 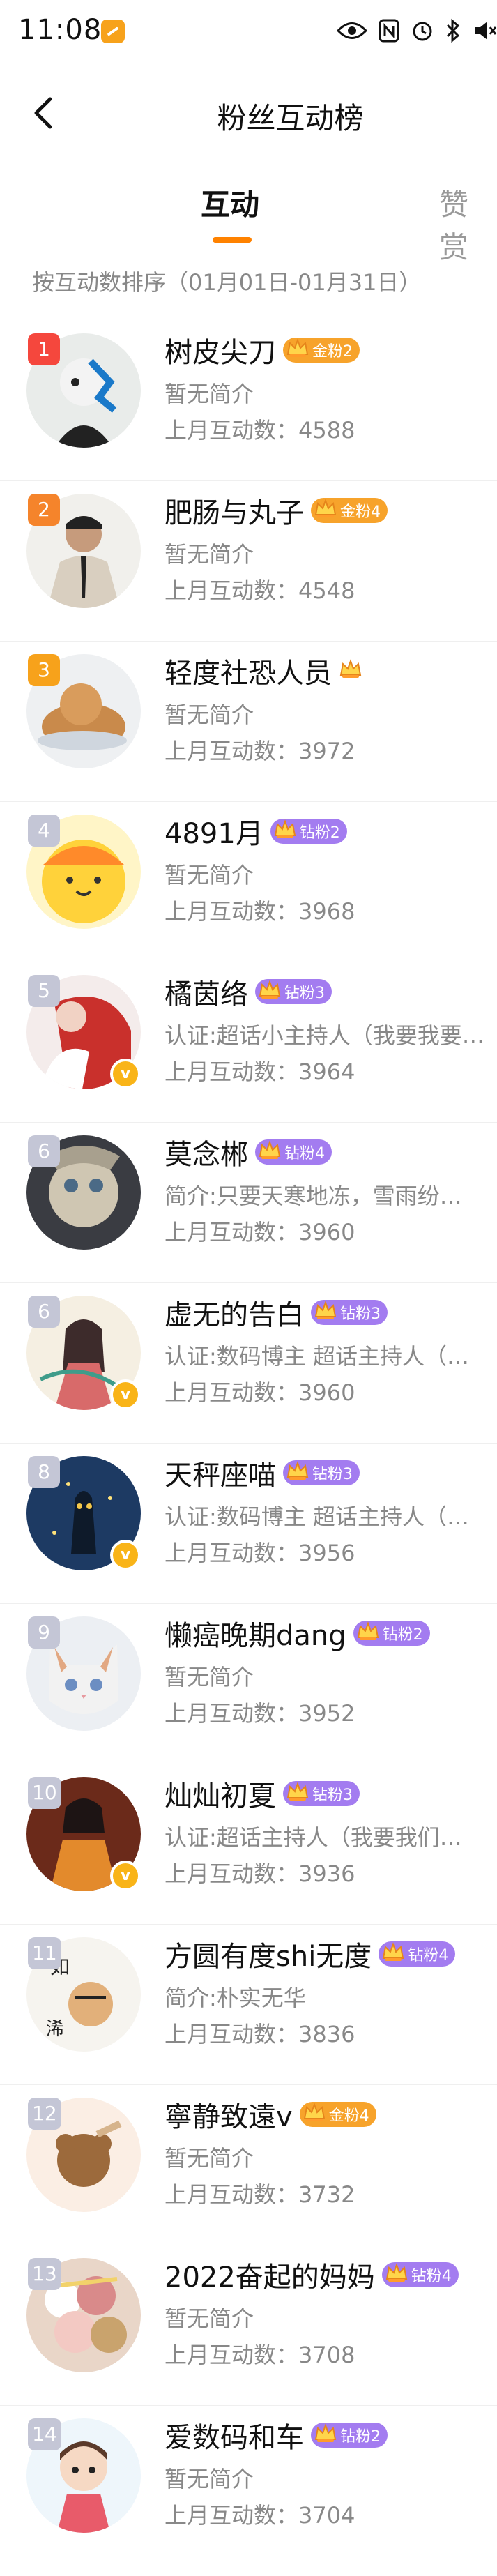 What do you see at coordinates (270, 2275) in the screenshot?
I see `fan-name: 2022奋起的妈妈` at bounding box center [270, 2275].